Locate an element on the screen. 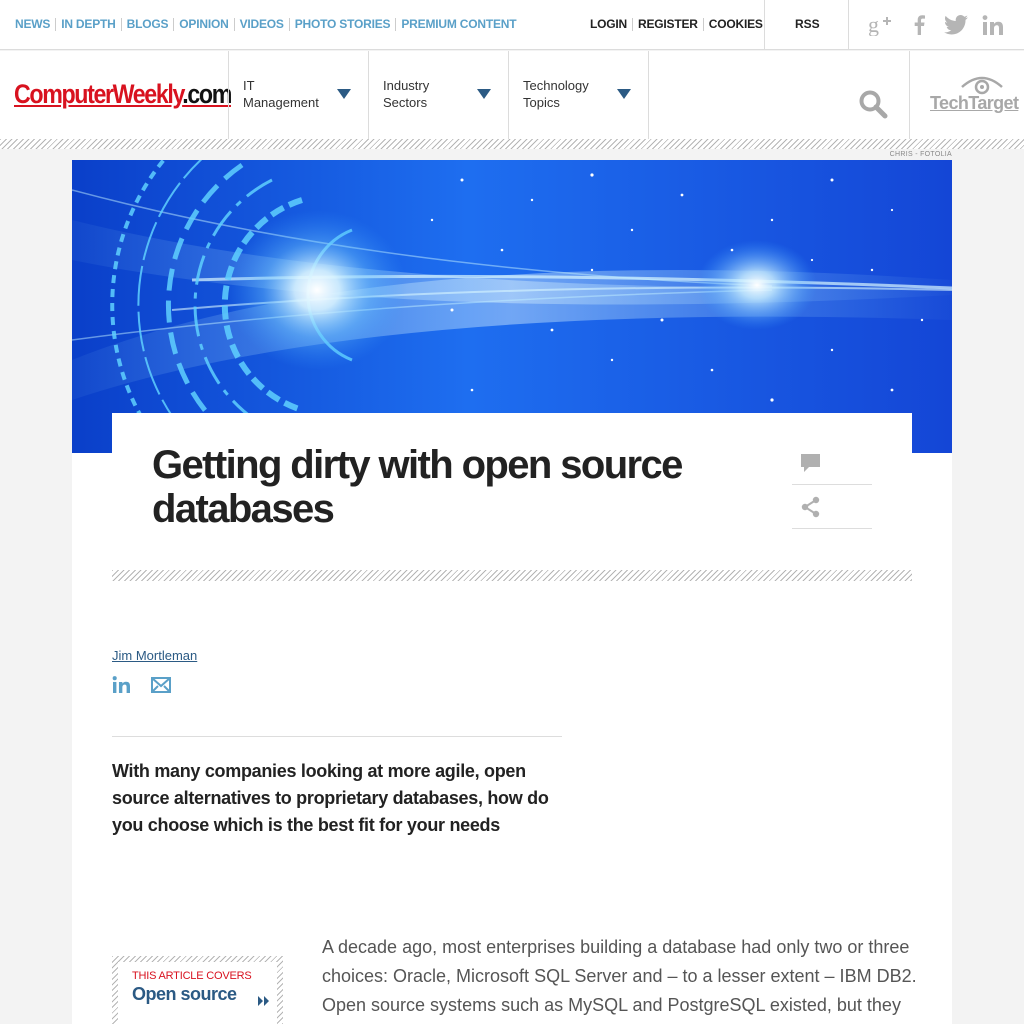 The height and width of the screenshot is (1024, 1024). email-icon is located at coordinates (161, 687).